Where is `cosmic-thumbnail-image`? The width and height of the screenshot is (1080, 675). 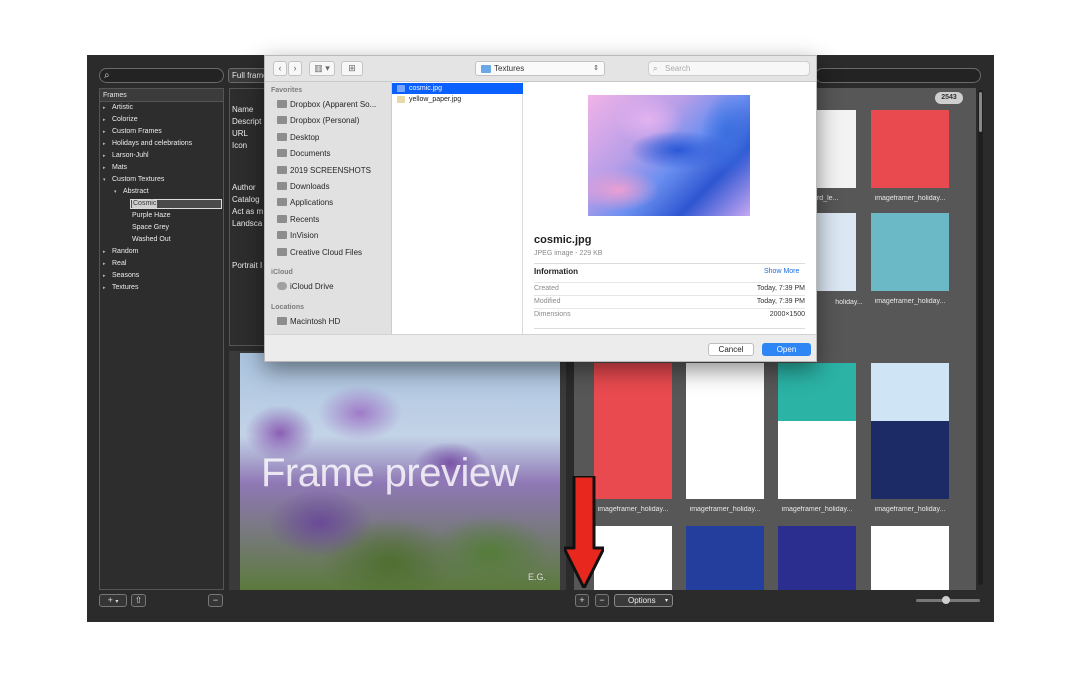 cosmic-thumbnail-image is located at coordinates (669, 155).